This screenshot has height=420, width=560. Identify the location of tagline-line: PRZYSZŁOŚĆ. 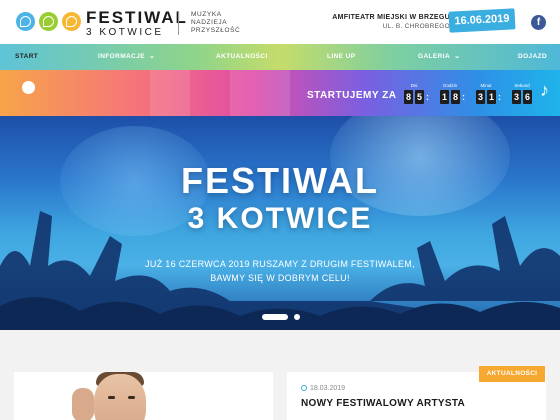
(216, 30).